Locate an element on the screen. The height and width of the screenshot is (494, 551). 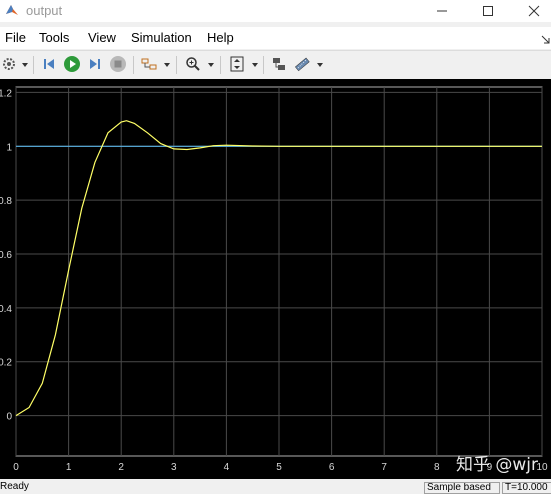
sample-mode-text: Sample based is located at coordinates (462, 488).